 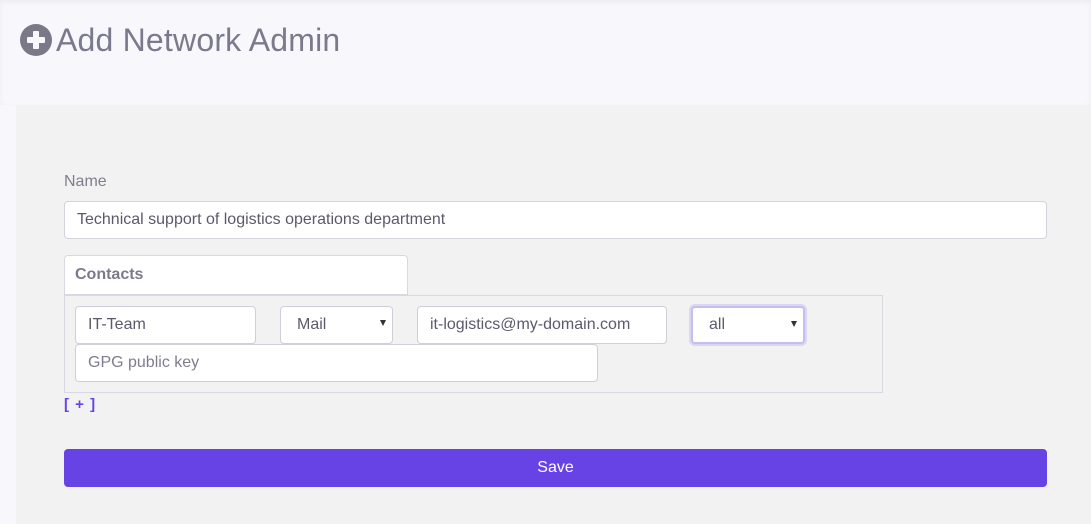 I want to click on contact-address-input: it-logistics@my-domain.com, so click(x=542, y=325).